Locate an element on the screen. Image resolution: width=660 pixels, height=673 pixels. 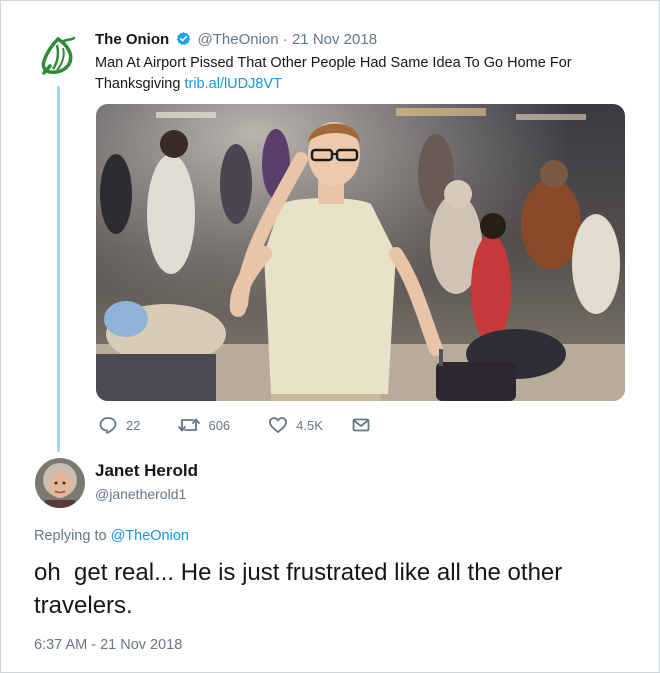
tweet-action-bar: 22 606 4.5K is located at coordinates (238, 425).